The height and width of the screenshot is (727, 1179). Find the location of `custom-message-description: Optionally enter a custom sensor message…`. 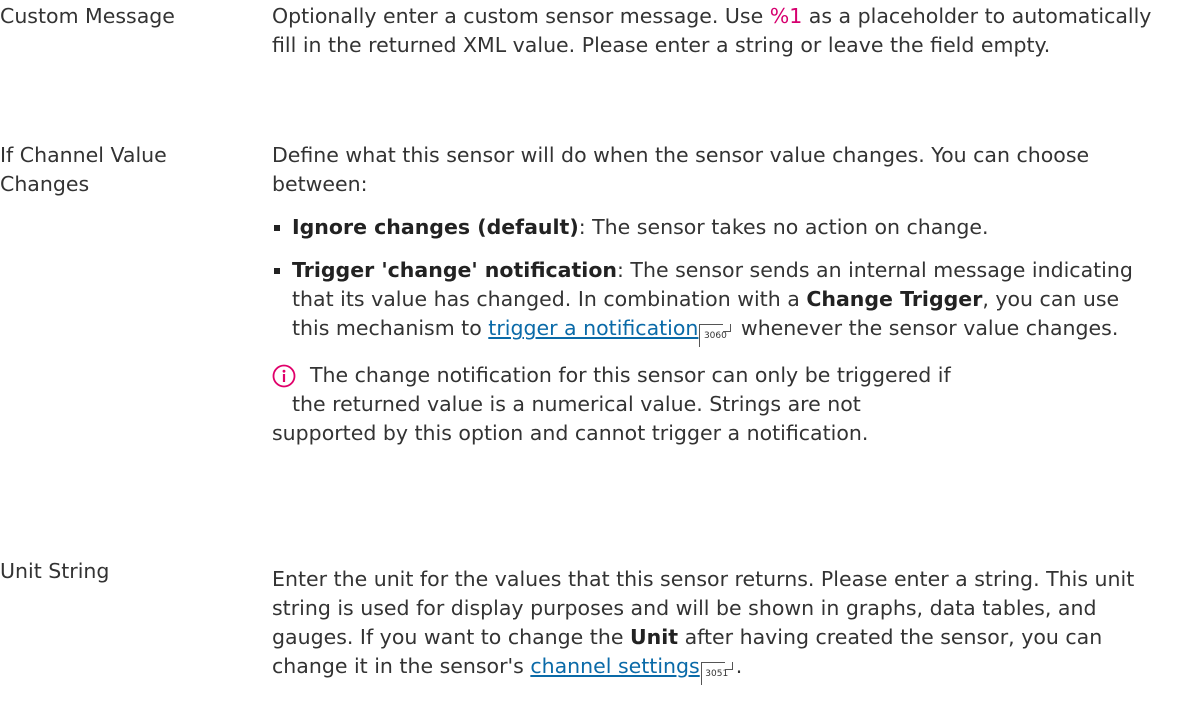

custom-message-description: Optionally enter a custom sensor message… is located at coordinates (712, 30).